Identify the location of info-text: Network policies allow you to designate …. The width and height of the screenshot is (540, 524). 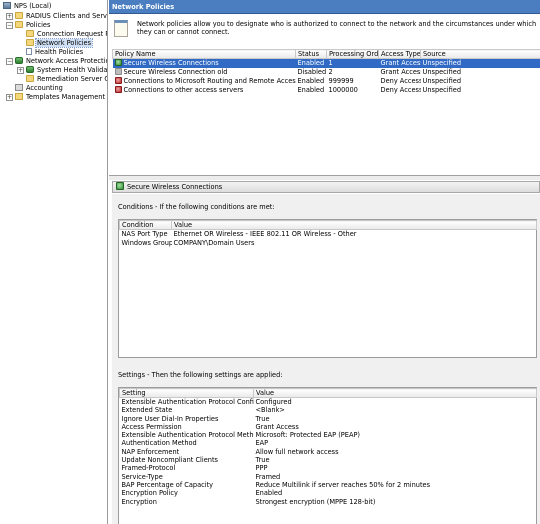
(337, 28).